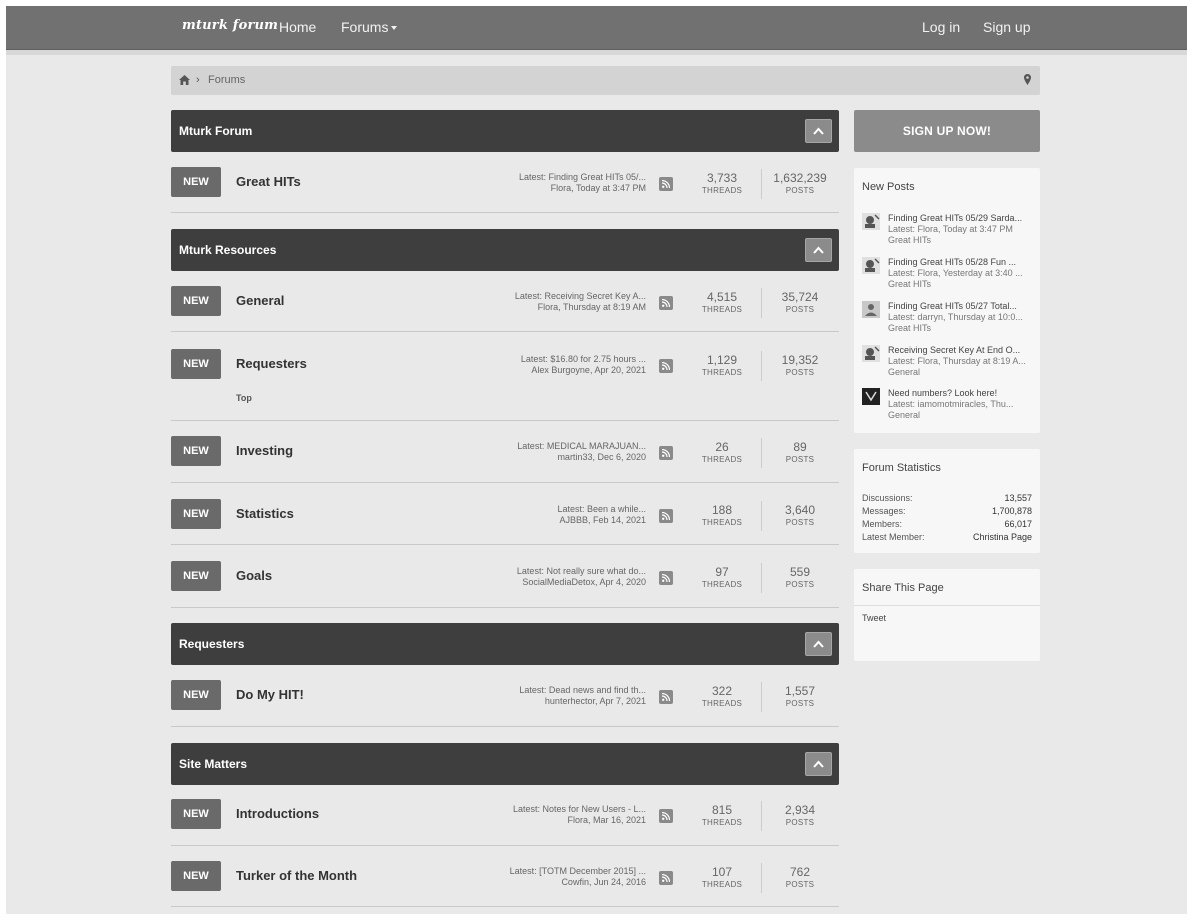 The width and height of the screenshot is (1193, 920). Describe the element at coordinates (800, 302) in the screenshot. I see `posts-stat: 35,724 POSTS` at that location.